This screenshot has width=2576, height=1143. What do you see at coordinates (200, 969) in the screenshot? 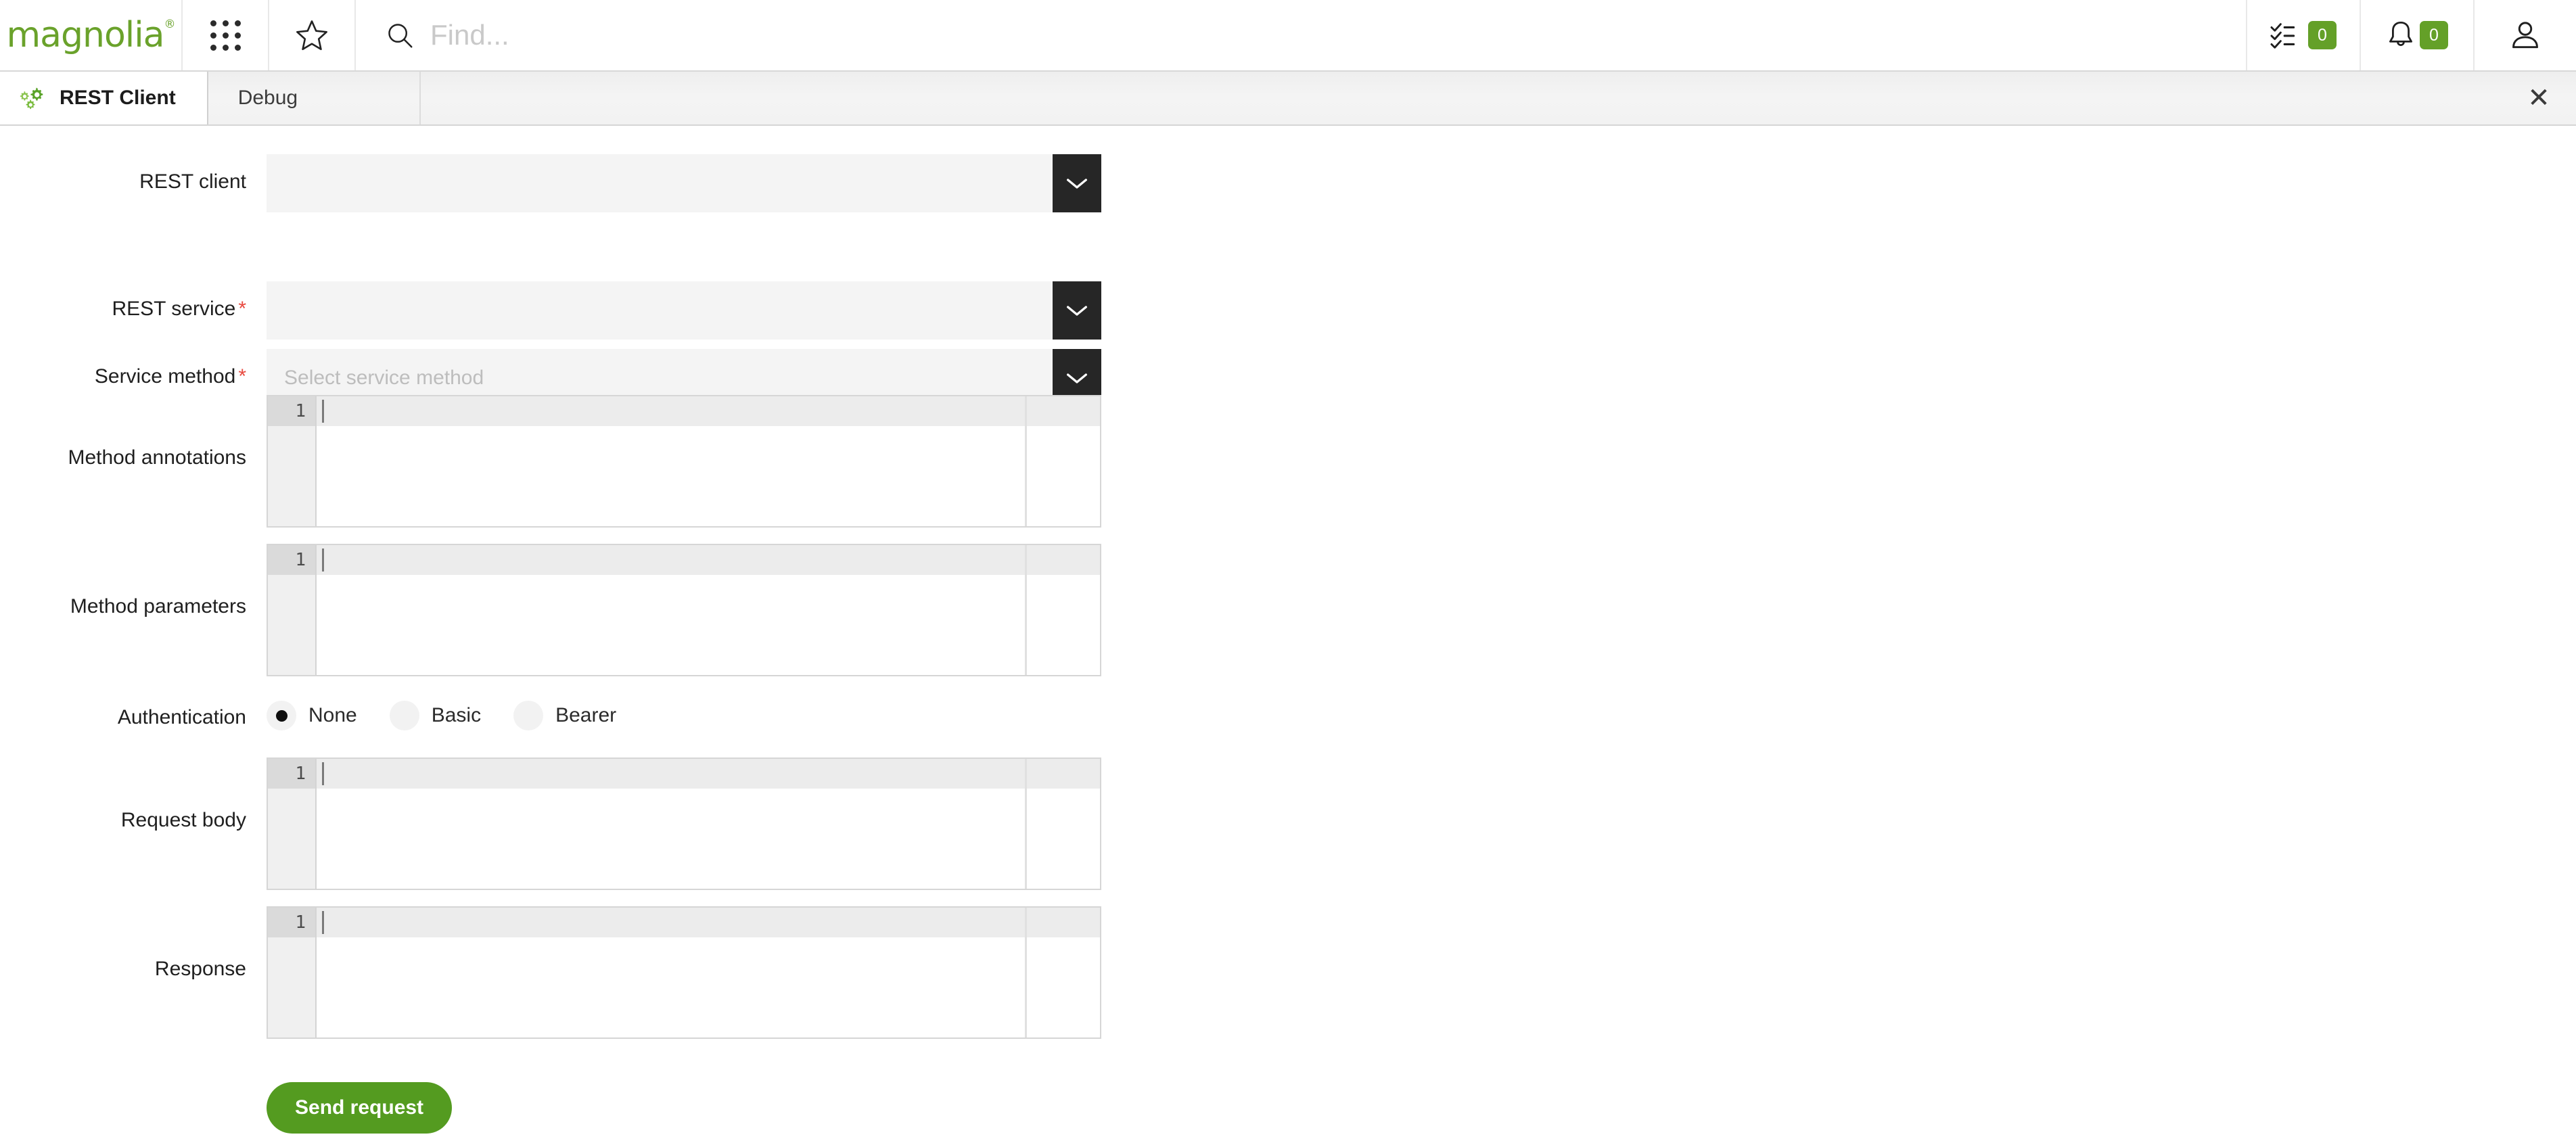
I see `response-label-text: Response` at bounding box center [200, 969].